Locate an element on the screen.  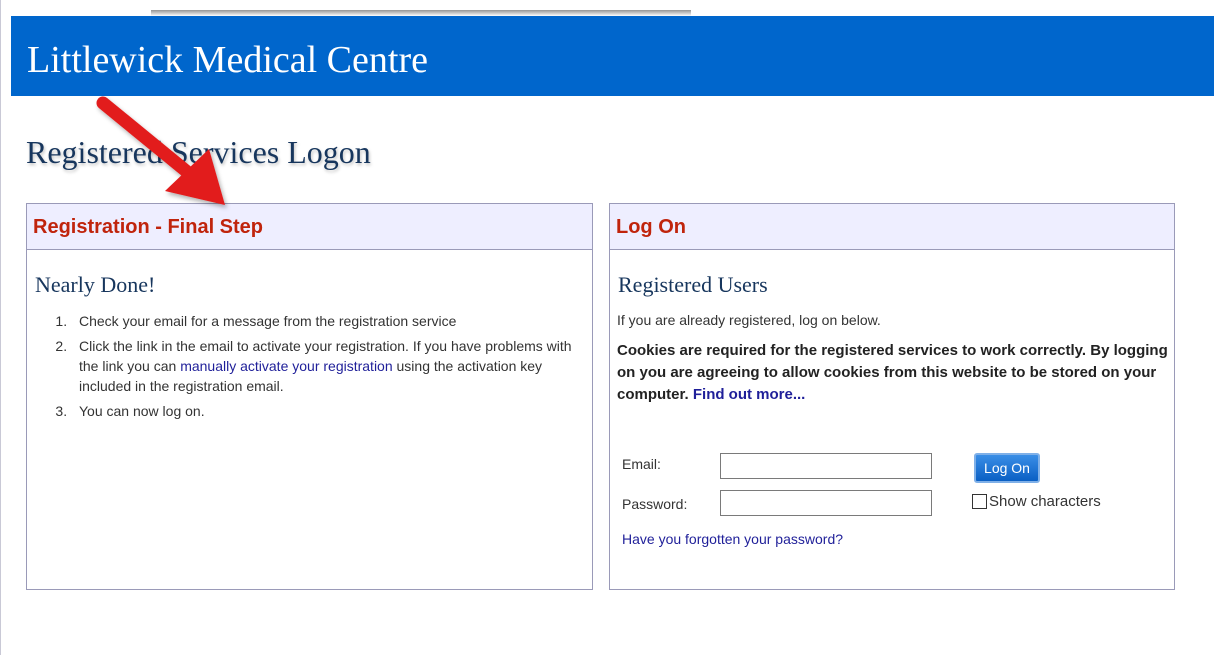
forgot-password-link: Have you forgotten your password? is located at coordinates (732, 539).